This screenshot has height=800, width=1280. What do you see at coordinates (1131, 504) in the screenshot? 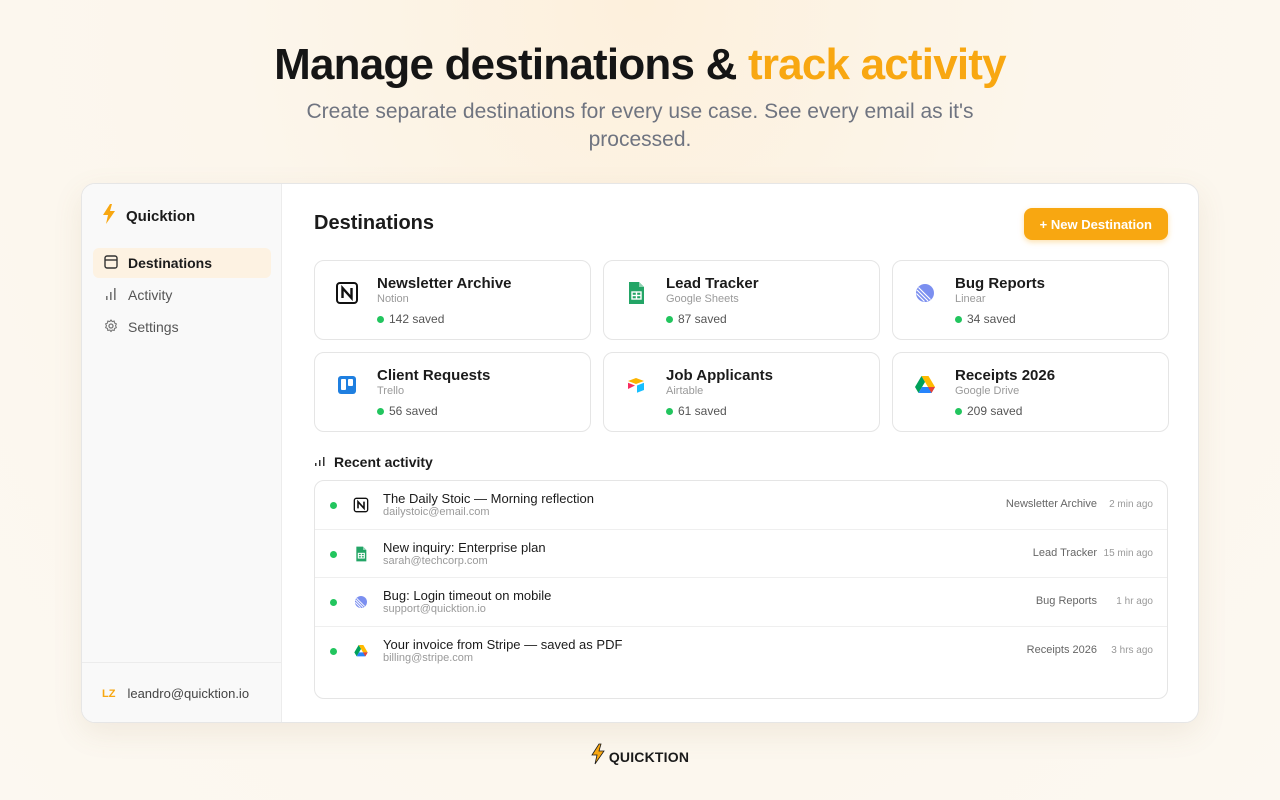
I see `activity-time: 2 min ago` at bounding box center [1131, 504].